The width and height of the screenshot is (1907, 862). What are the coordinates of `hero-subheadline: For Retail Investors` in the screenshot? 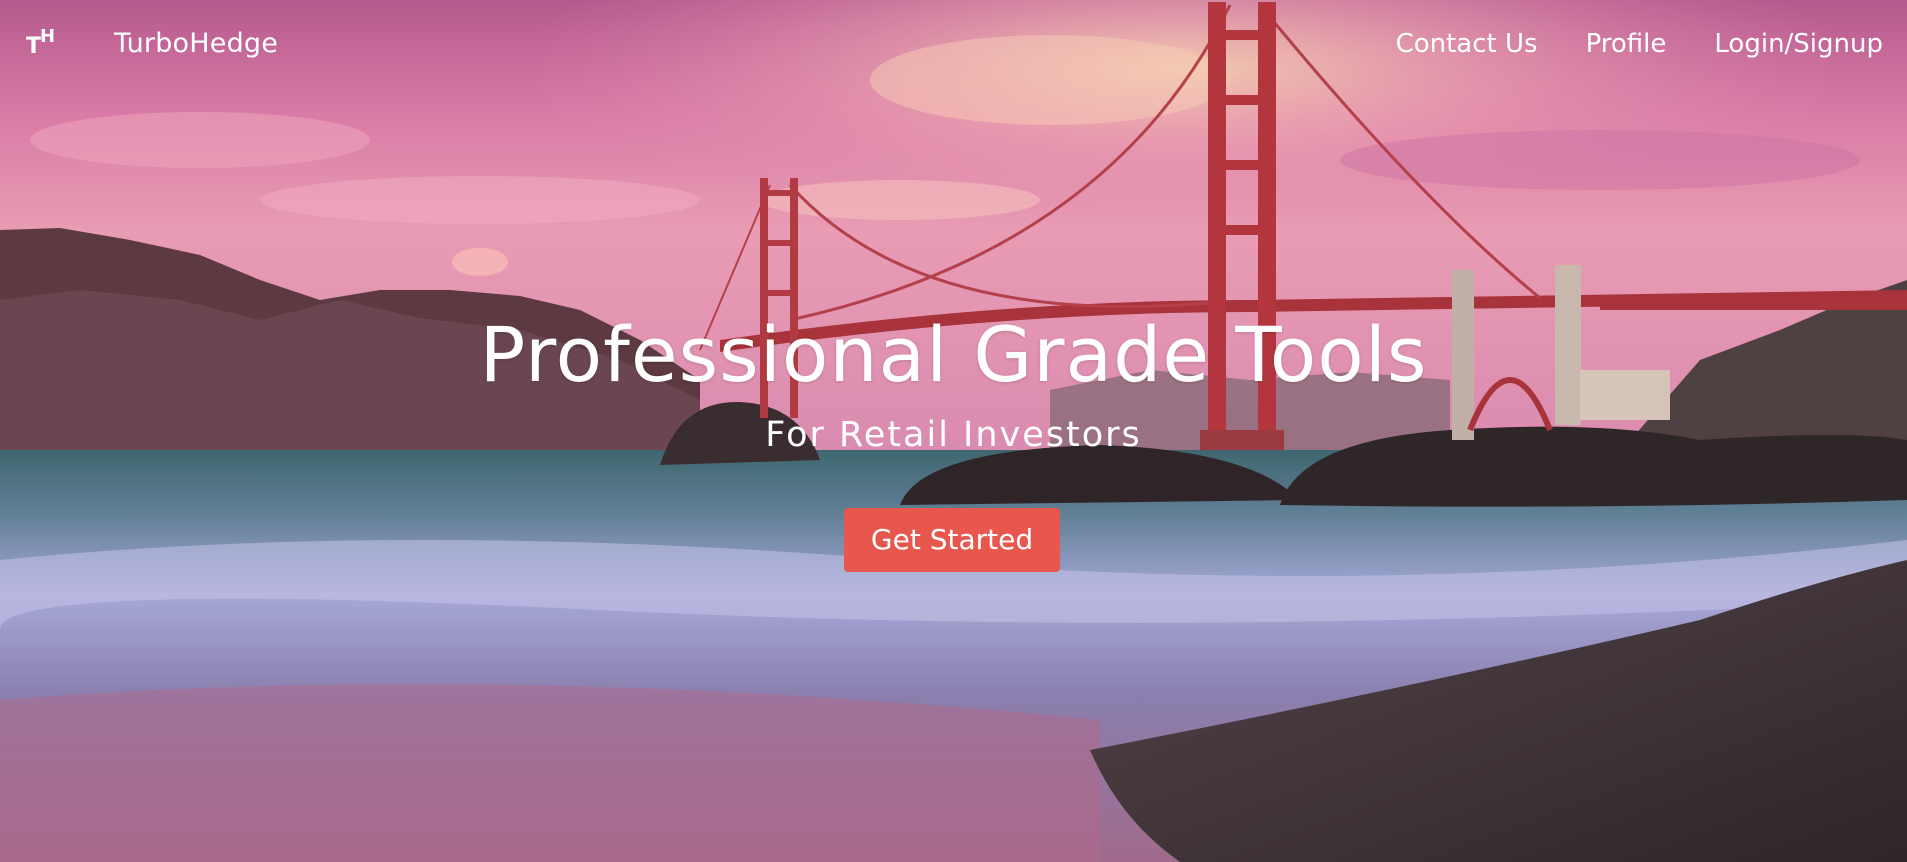 It's located at (953, 435).